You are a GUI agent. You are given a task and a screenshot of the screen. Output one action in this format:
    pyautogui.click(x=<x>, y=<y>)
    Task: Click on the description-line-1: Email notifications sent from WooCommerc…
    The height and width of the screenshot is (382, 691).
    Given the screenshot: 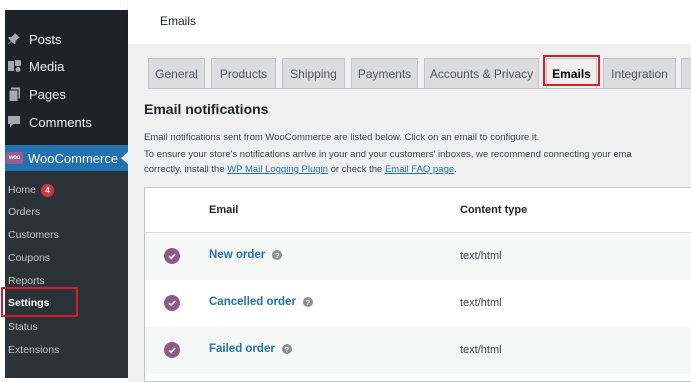 What is the action you would take?
    pyautogui.click(x=342, y=137)
    